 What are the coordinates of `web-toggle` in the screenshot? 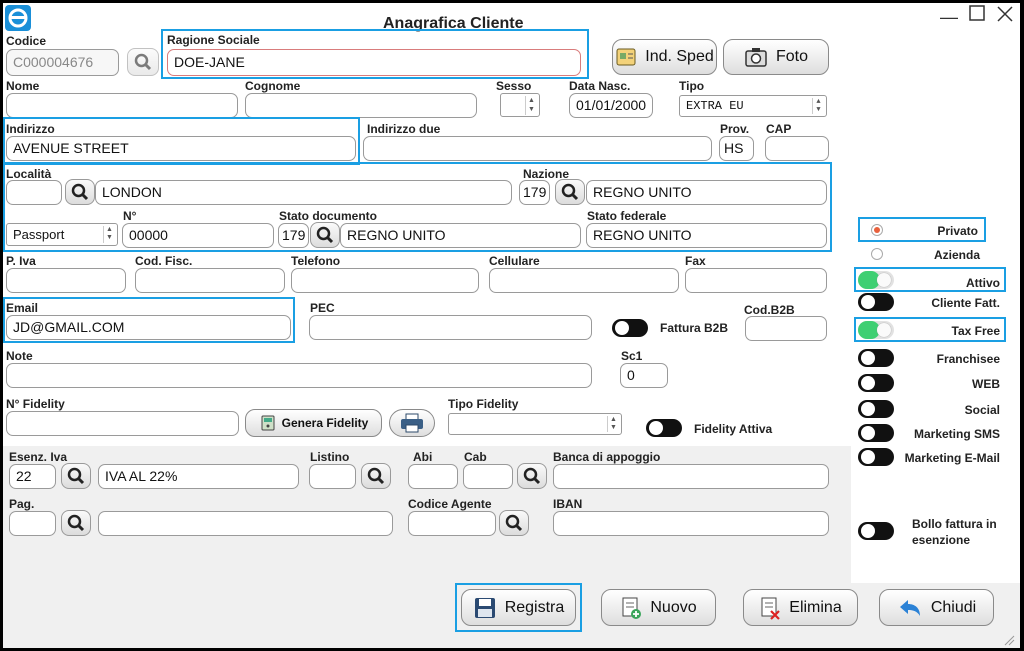 It's located at (876, 383).